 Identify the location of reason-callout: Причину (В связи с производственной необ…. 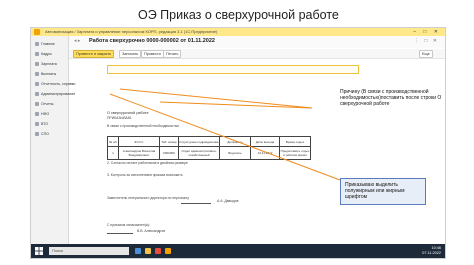
(391, 98).